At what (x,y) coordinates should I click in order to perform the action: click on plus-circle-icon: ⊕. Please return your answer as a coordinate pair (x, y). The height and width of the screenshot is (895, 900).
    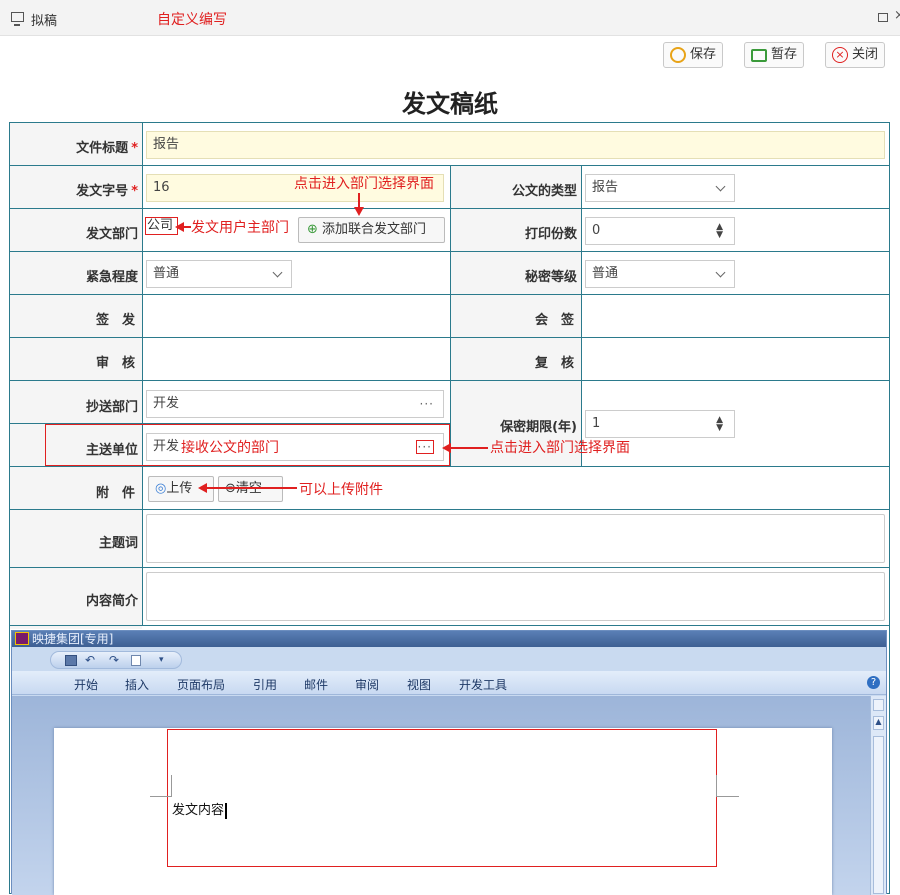
    Looking at the image, I should click on (312, 229).